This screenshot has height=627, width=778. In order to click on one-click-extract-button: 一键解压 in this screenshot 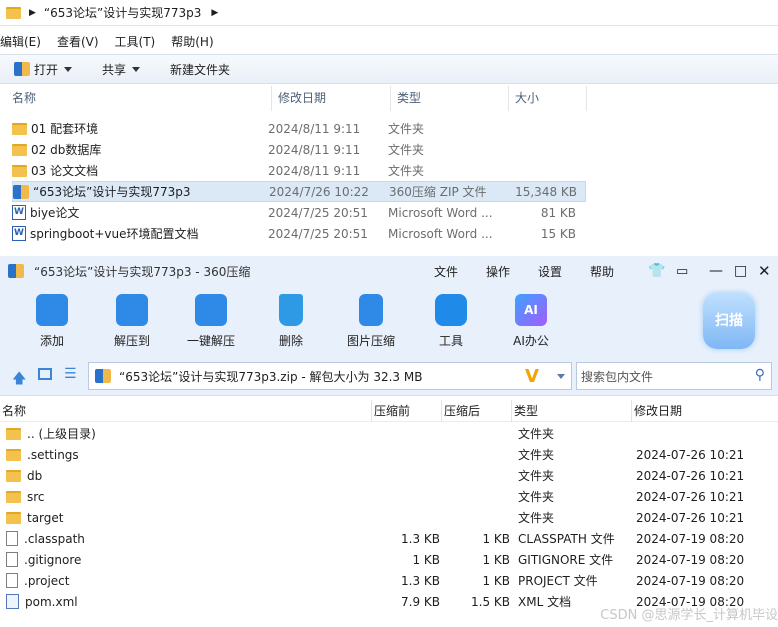, I will do `click(211, 321)`.